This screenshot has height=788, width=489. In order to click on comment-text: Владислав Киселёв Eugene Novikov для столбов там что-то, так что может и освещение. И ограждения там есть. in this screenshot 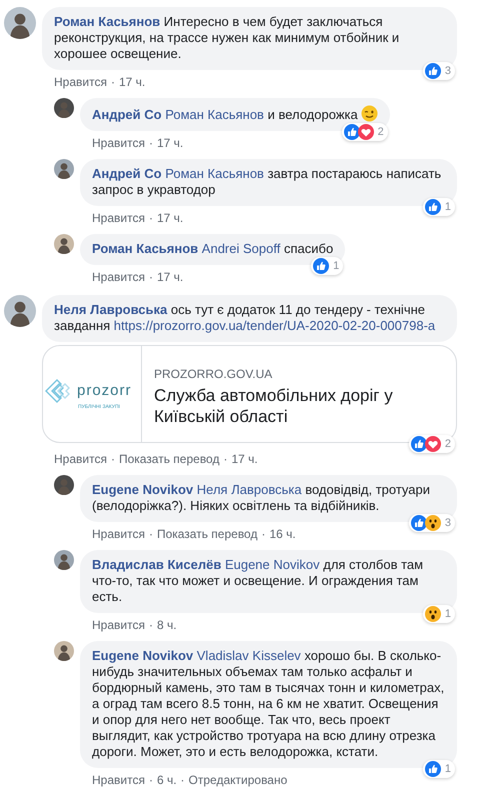, I will do `click(258, 580)`.